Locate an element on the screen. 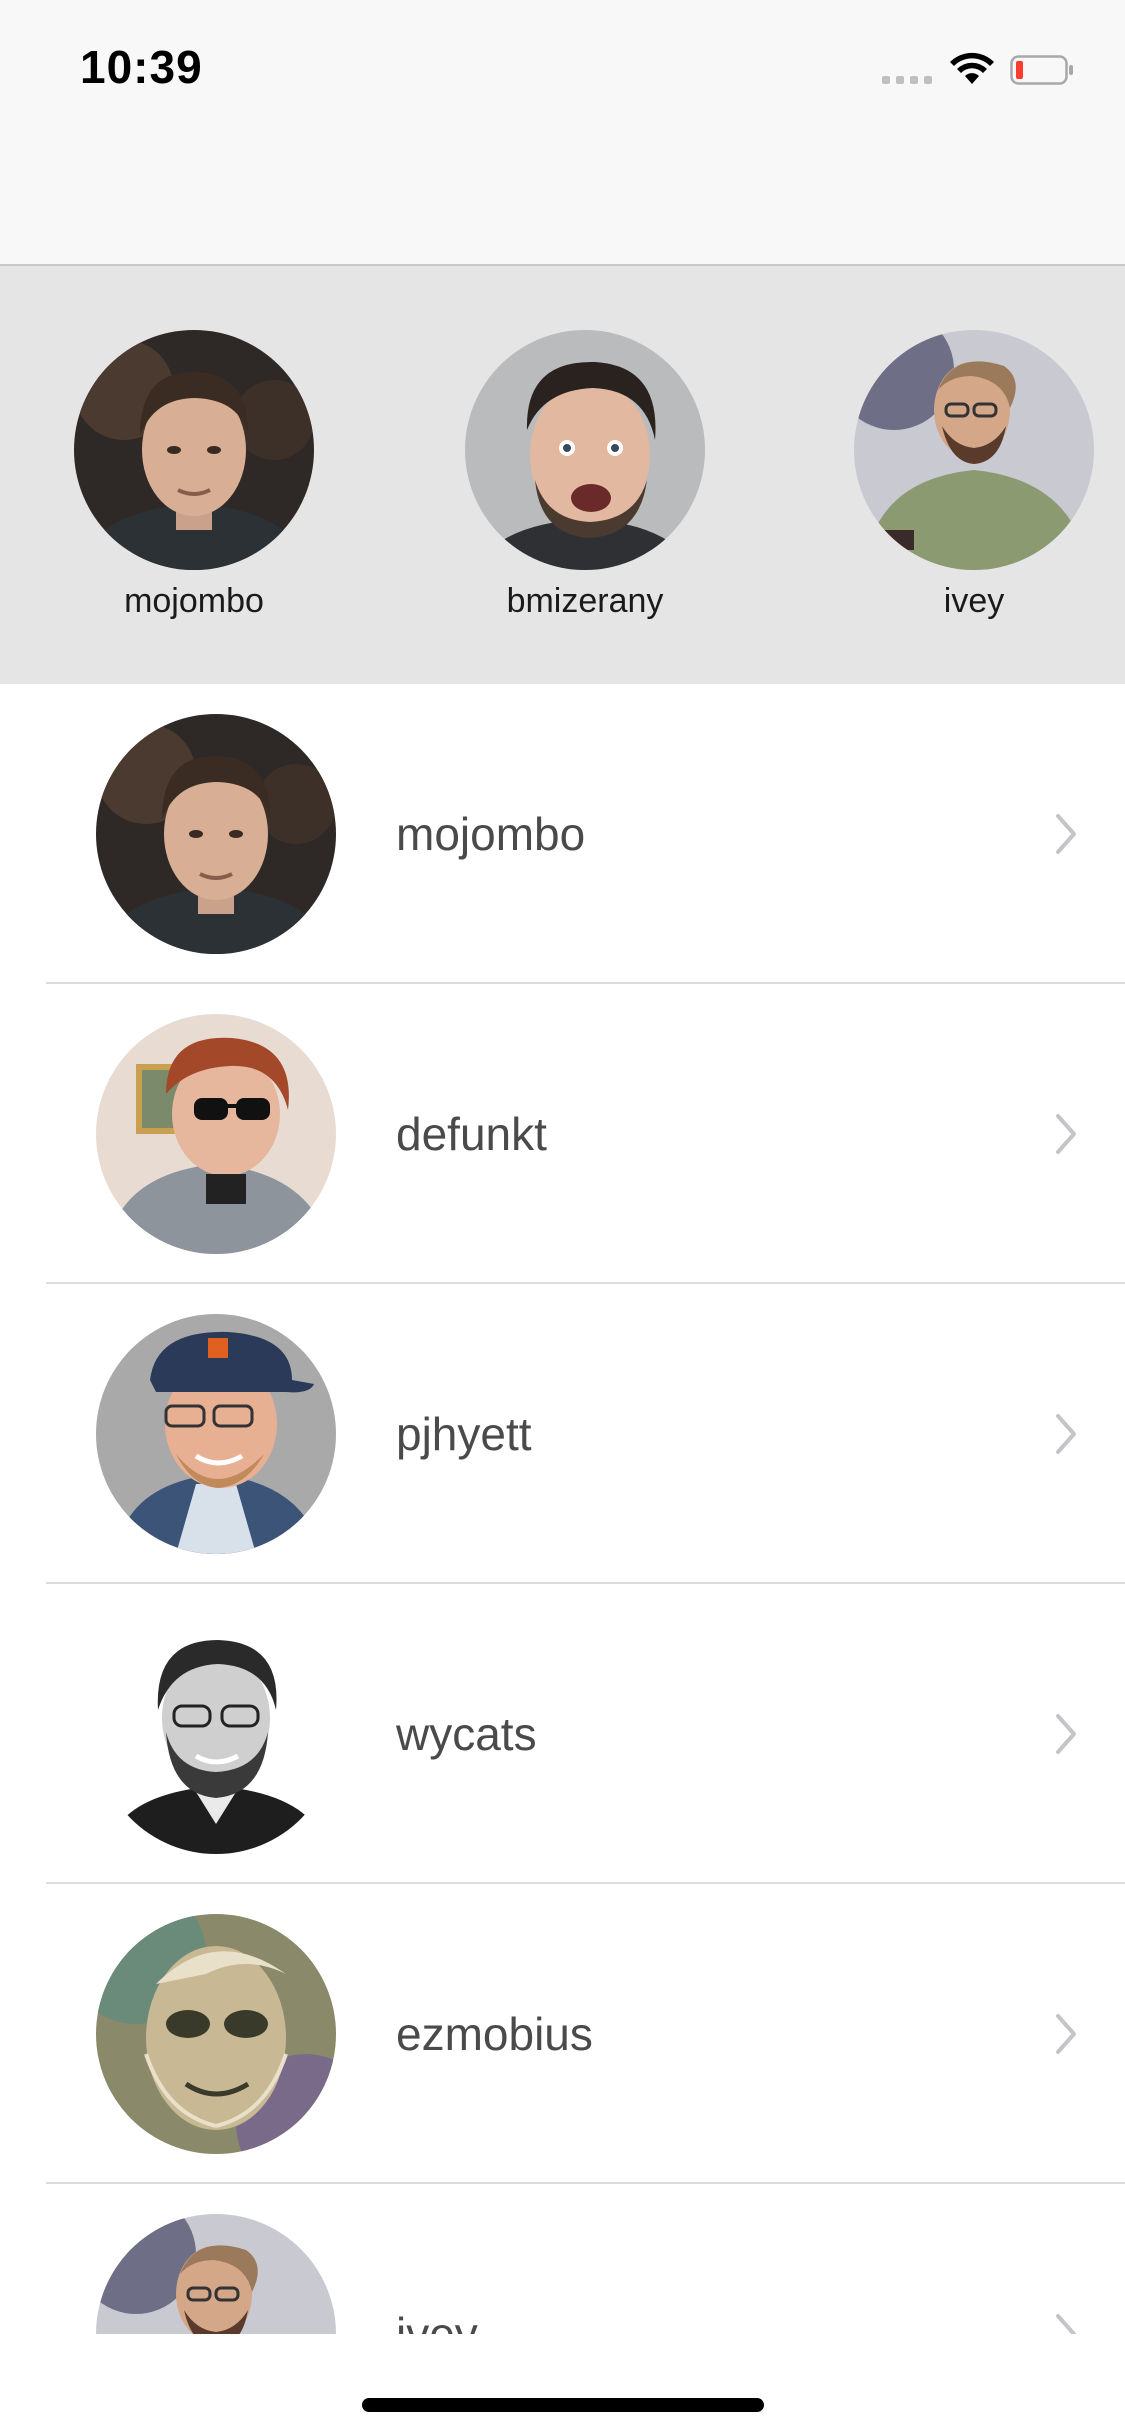 The image size is (1125, 2436). user-login: mojombo is located at coordinates (491, 834).